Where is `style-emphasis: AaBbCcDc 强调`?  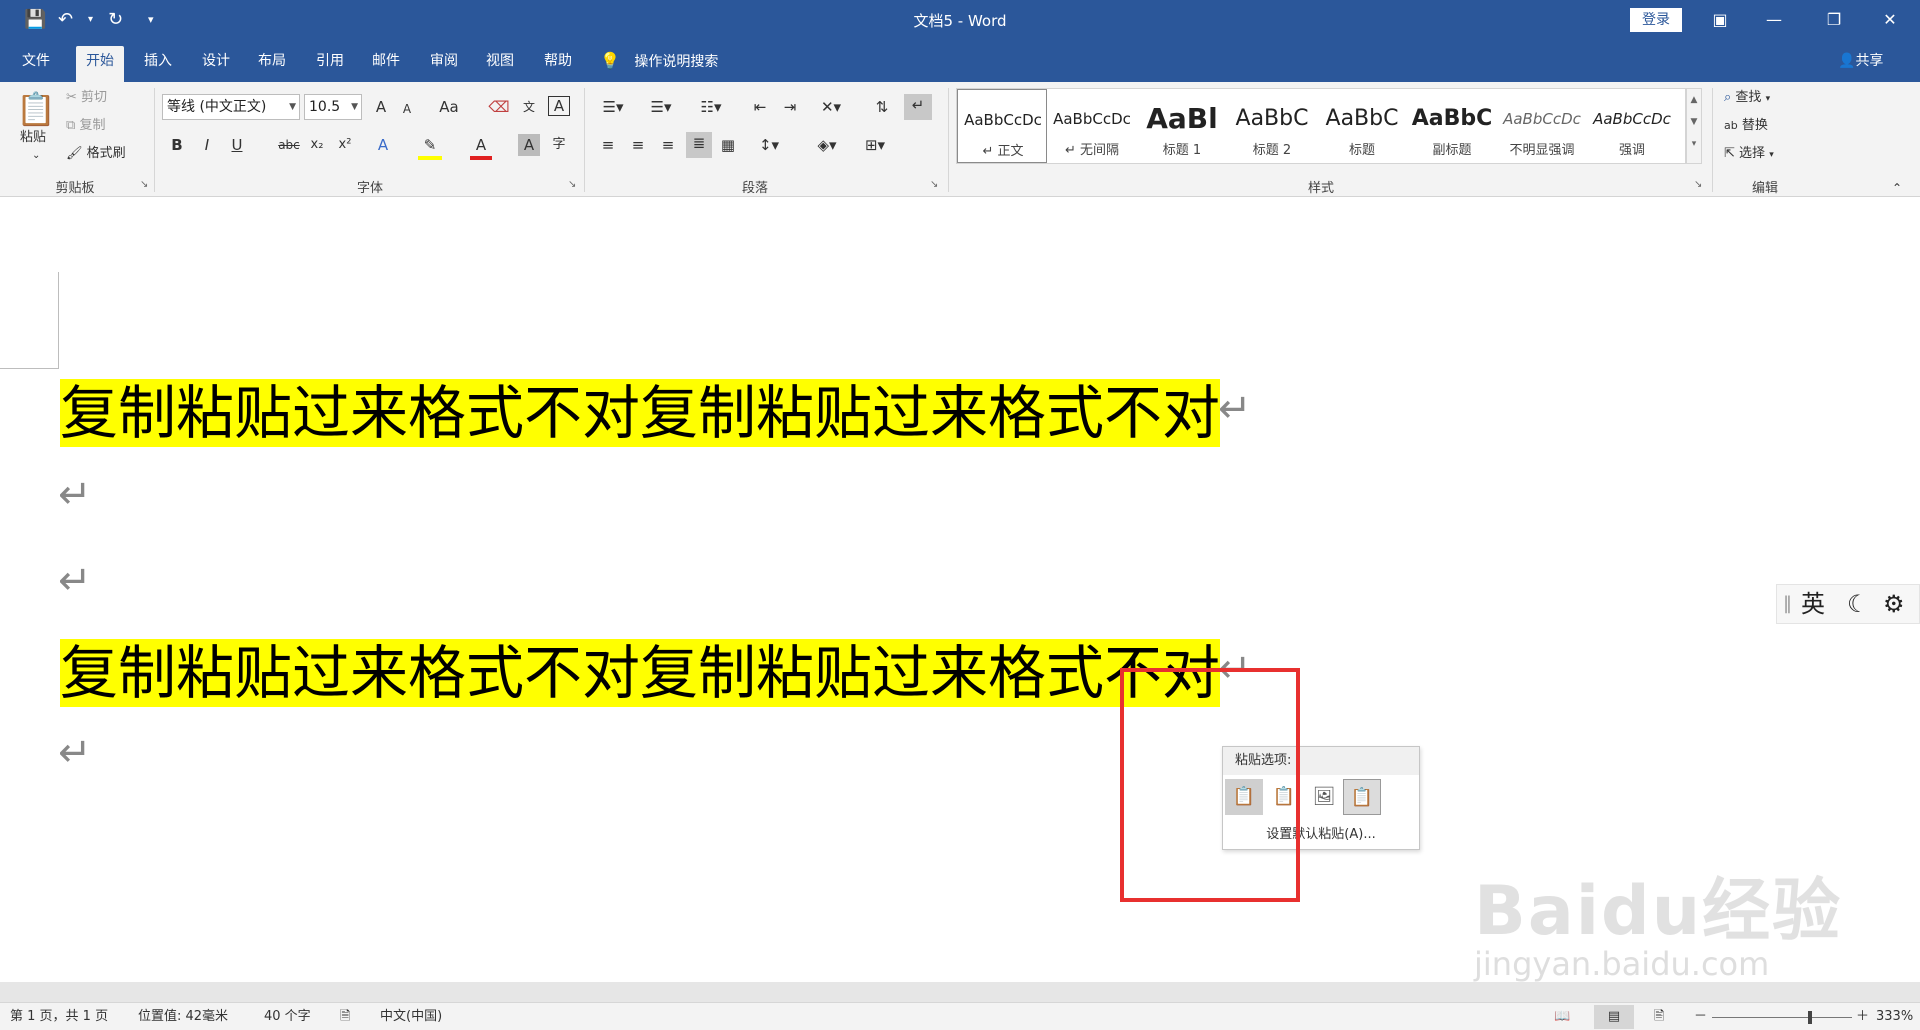 style-emphasis: AaBbCcDc 强调 is located at coordinates (1632, 126).